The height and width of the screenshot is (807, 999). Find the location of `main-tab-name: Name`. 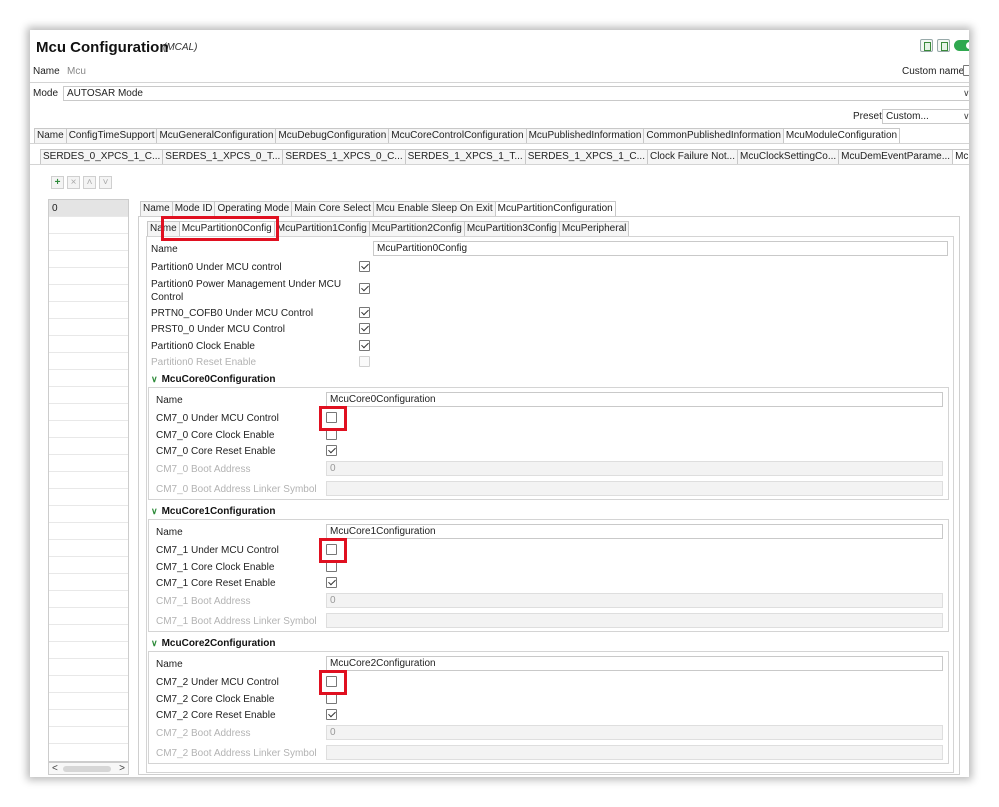

main-tab-name: Name is located at coordinates (50, 135).